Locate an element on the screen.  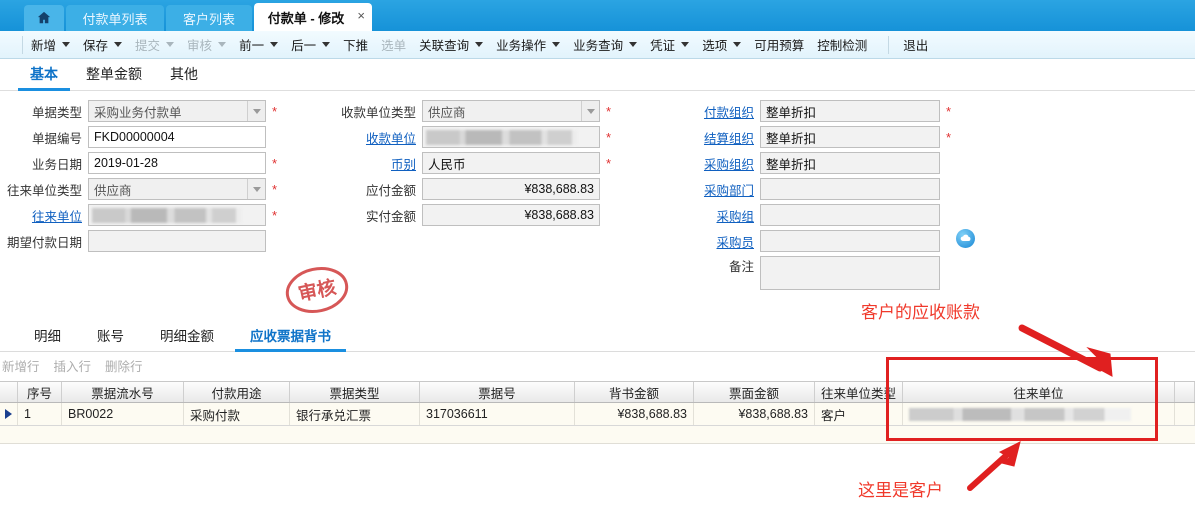
pay-org-input: 整单折扣 is located at coordinates (850, 111).